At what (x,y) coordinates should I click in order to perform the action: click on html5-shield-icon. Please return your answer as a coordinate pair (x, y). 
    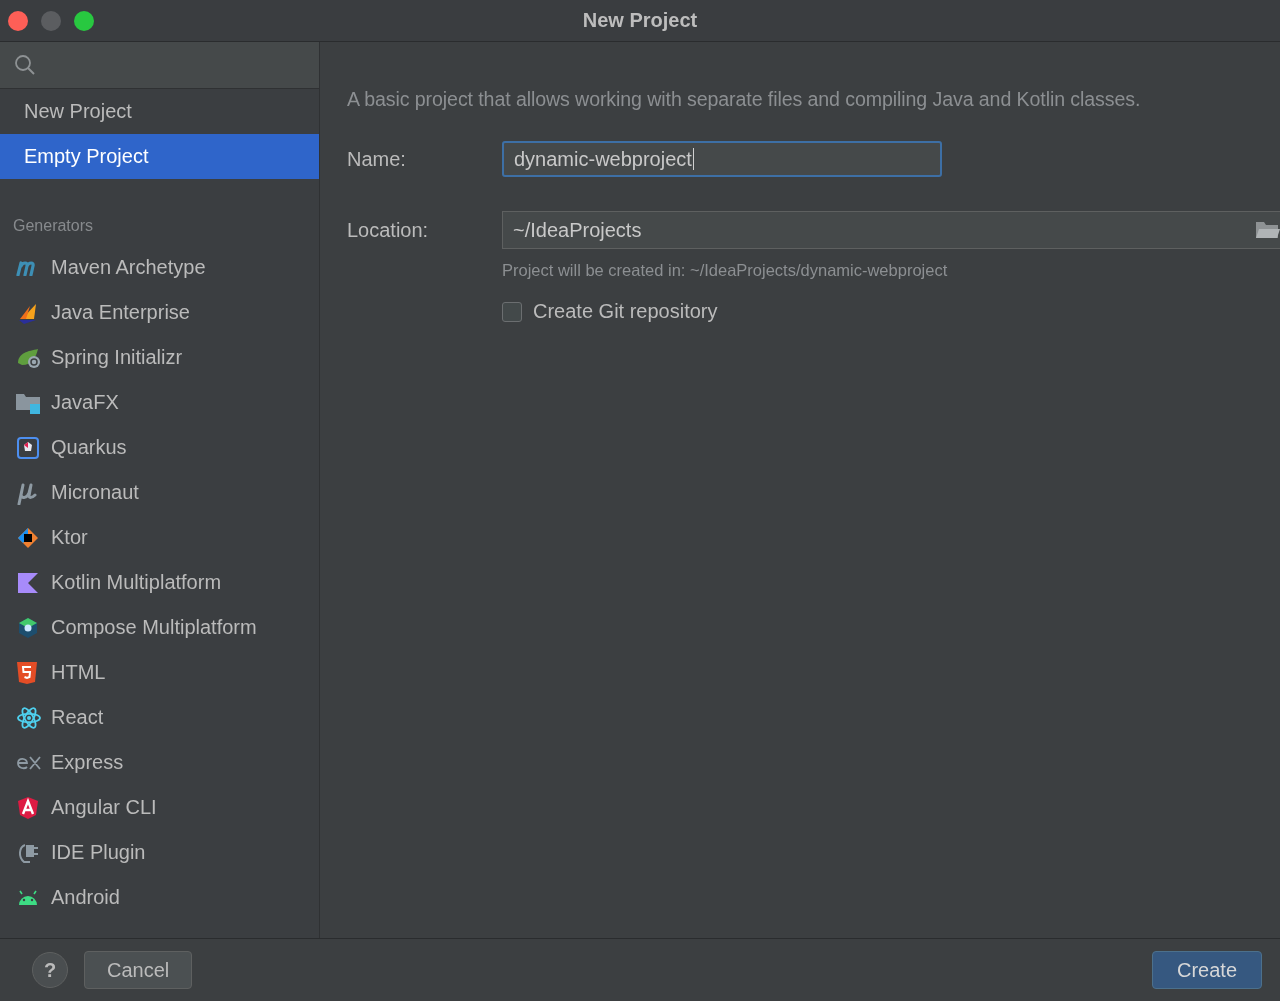
    Looking at the image, I should click on (27, 672).